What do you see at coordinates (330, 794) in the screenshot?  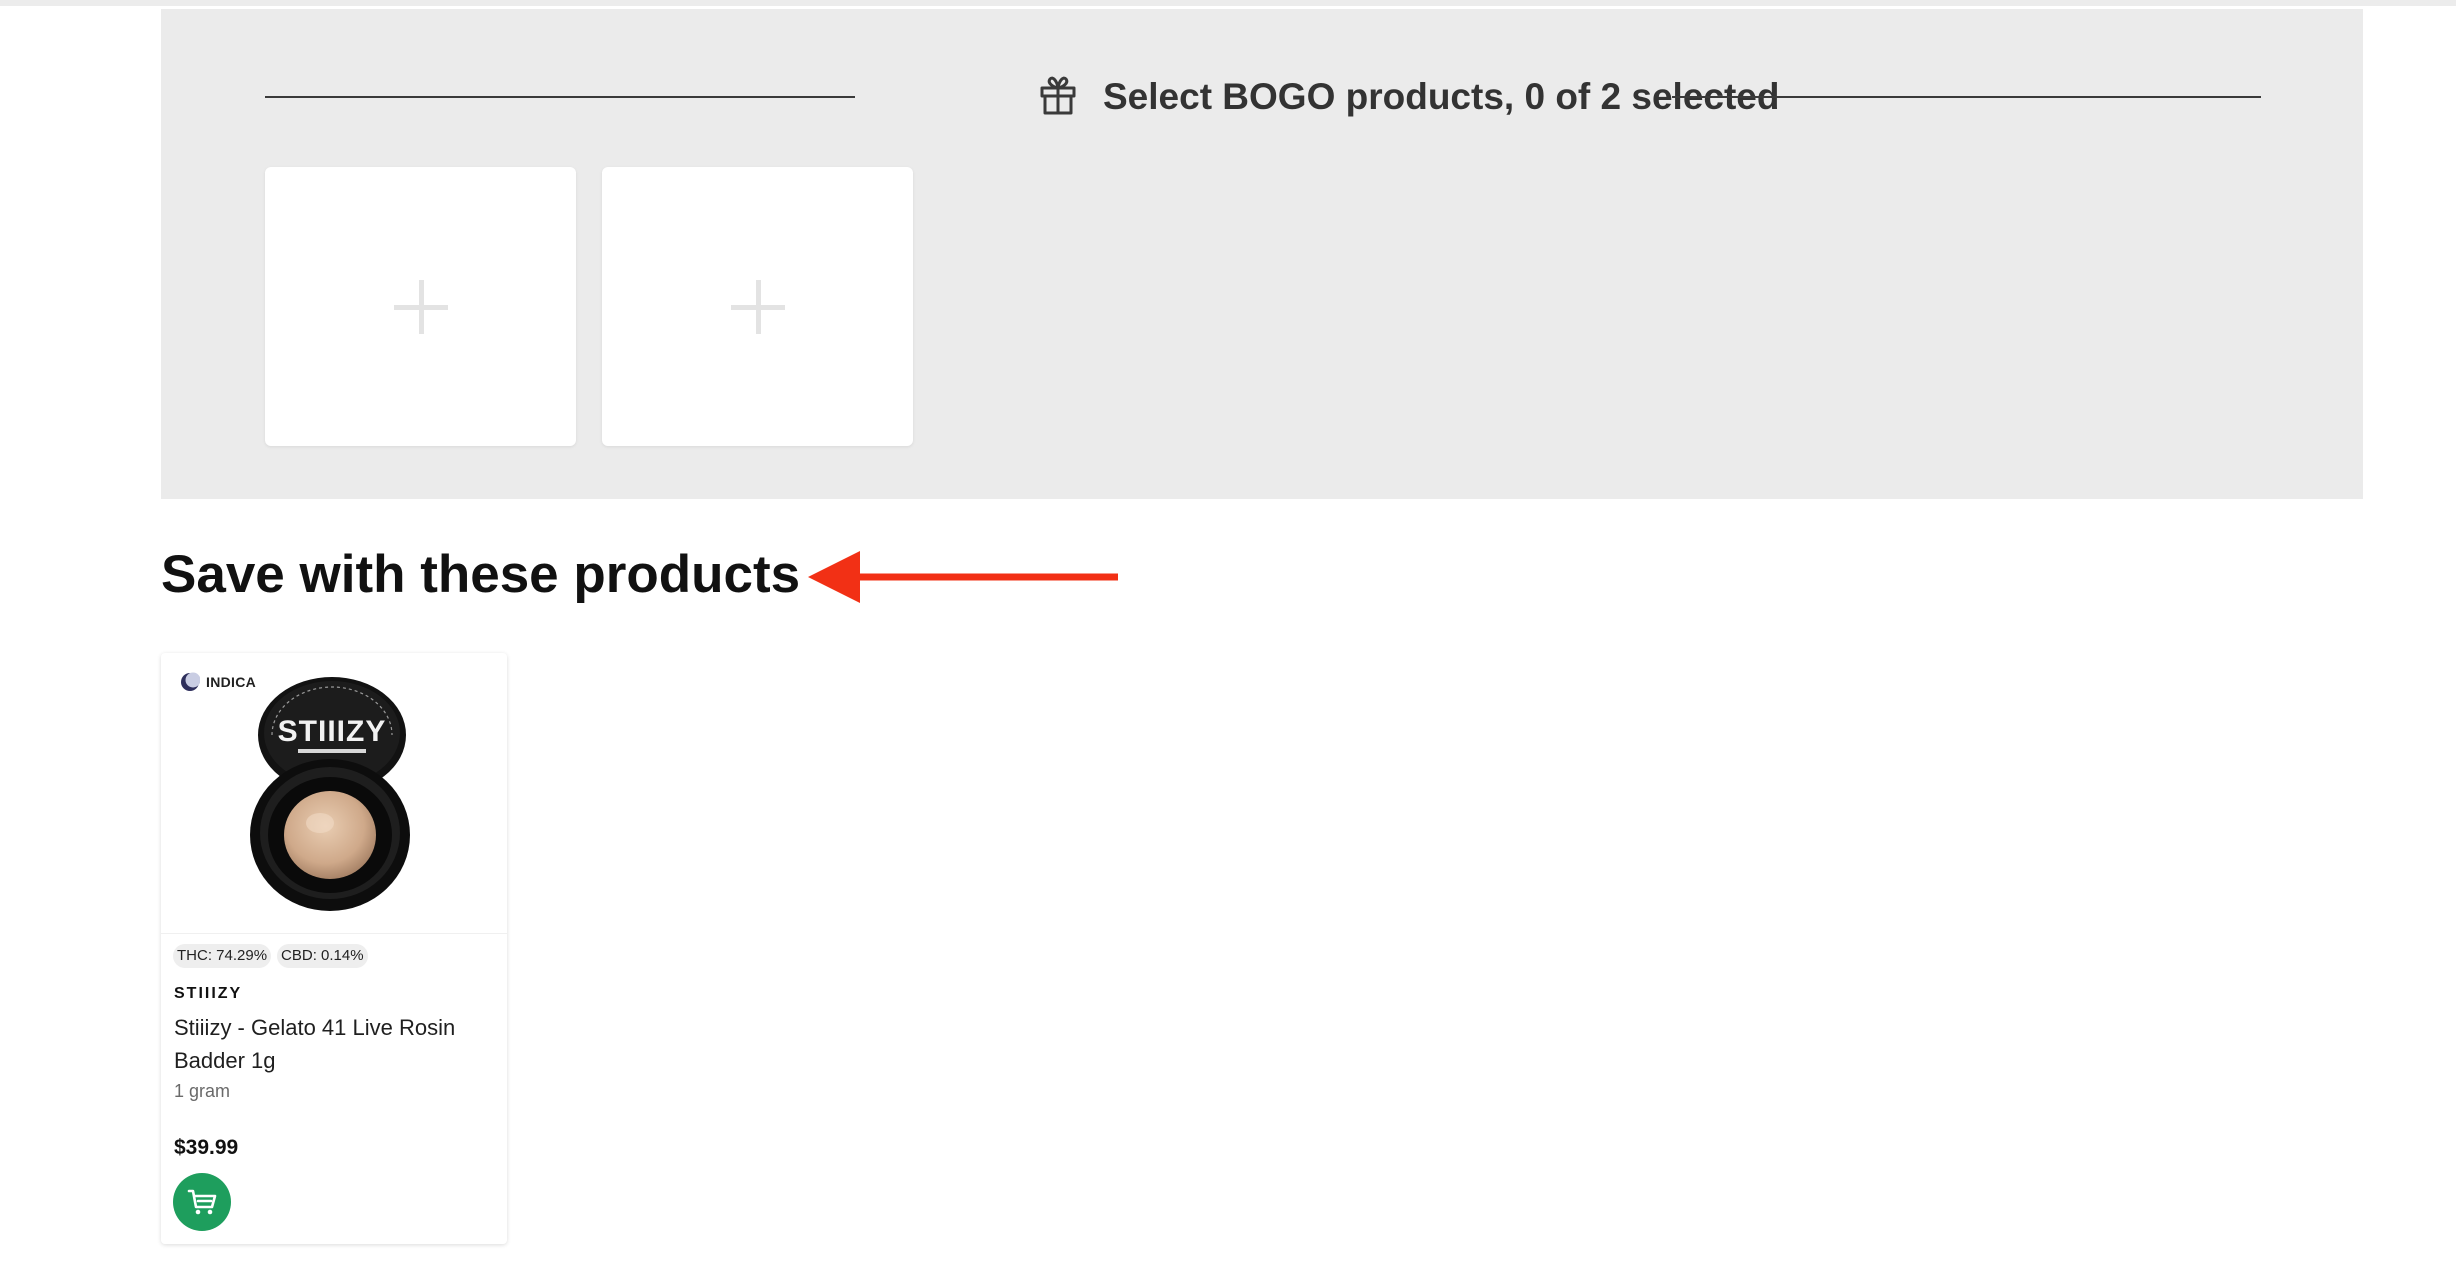 I see `product-image: STIIIZY` at bounding box center [330, 794].